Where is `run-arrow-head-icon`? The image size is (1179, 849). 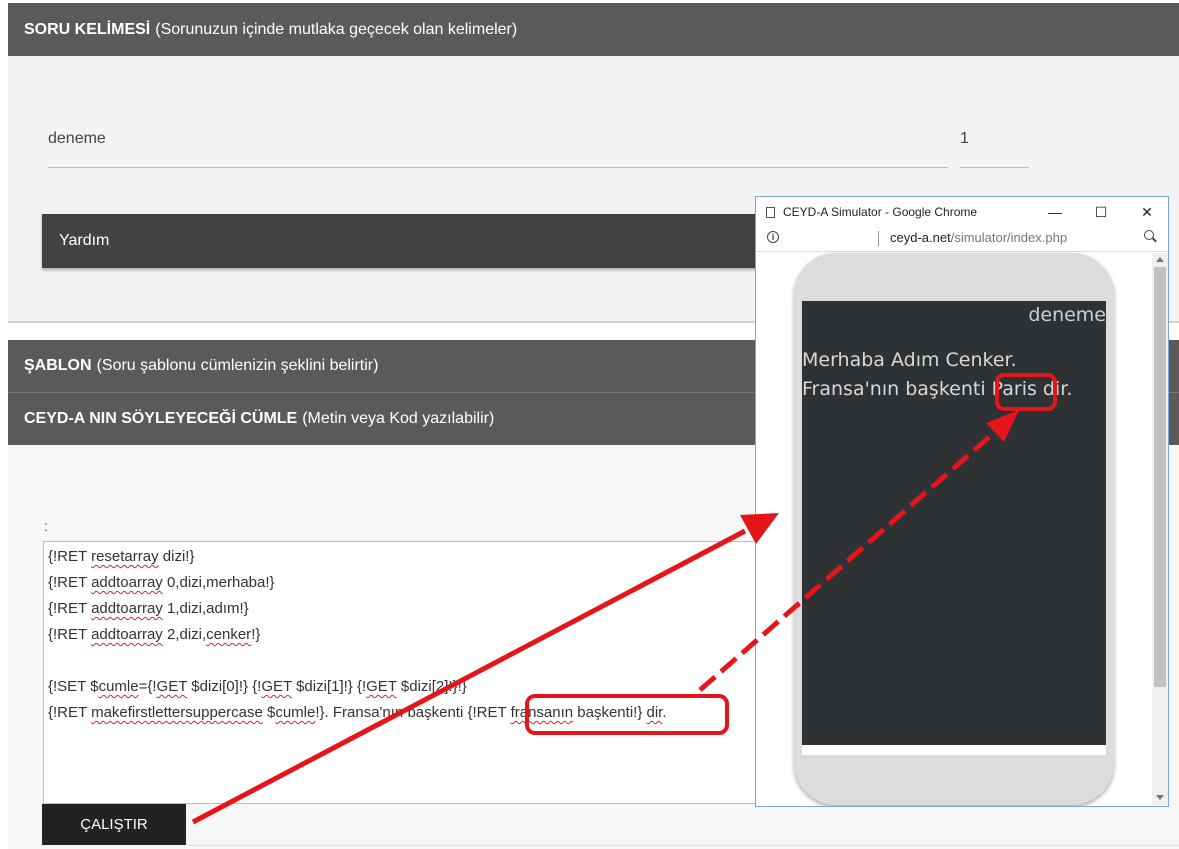 run-arrow-head-icon is located at coordinates (759, 528).